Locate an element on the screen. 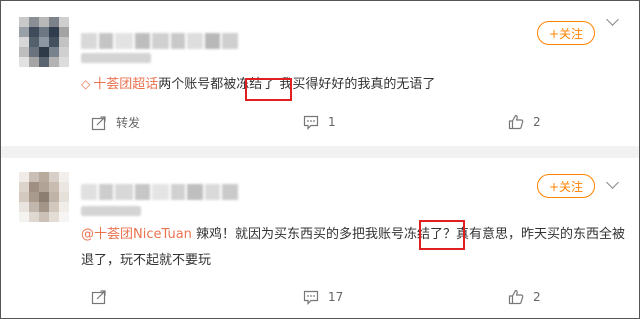  topic-link: ◇ 十荟团超话 is located at coordinates (119, 84).